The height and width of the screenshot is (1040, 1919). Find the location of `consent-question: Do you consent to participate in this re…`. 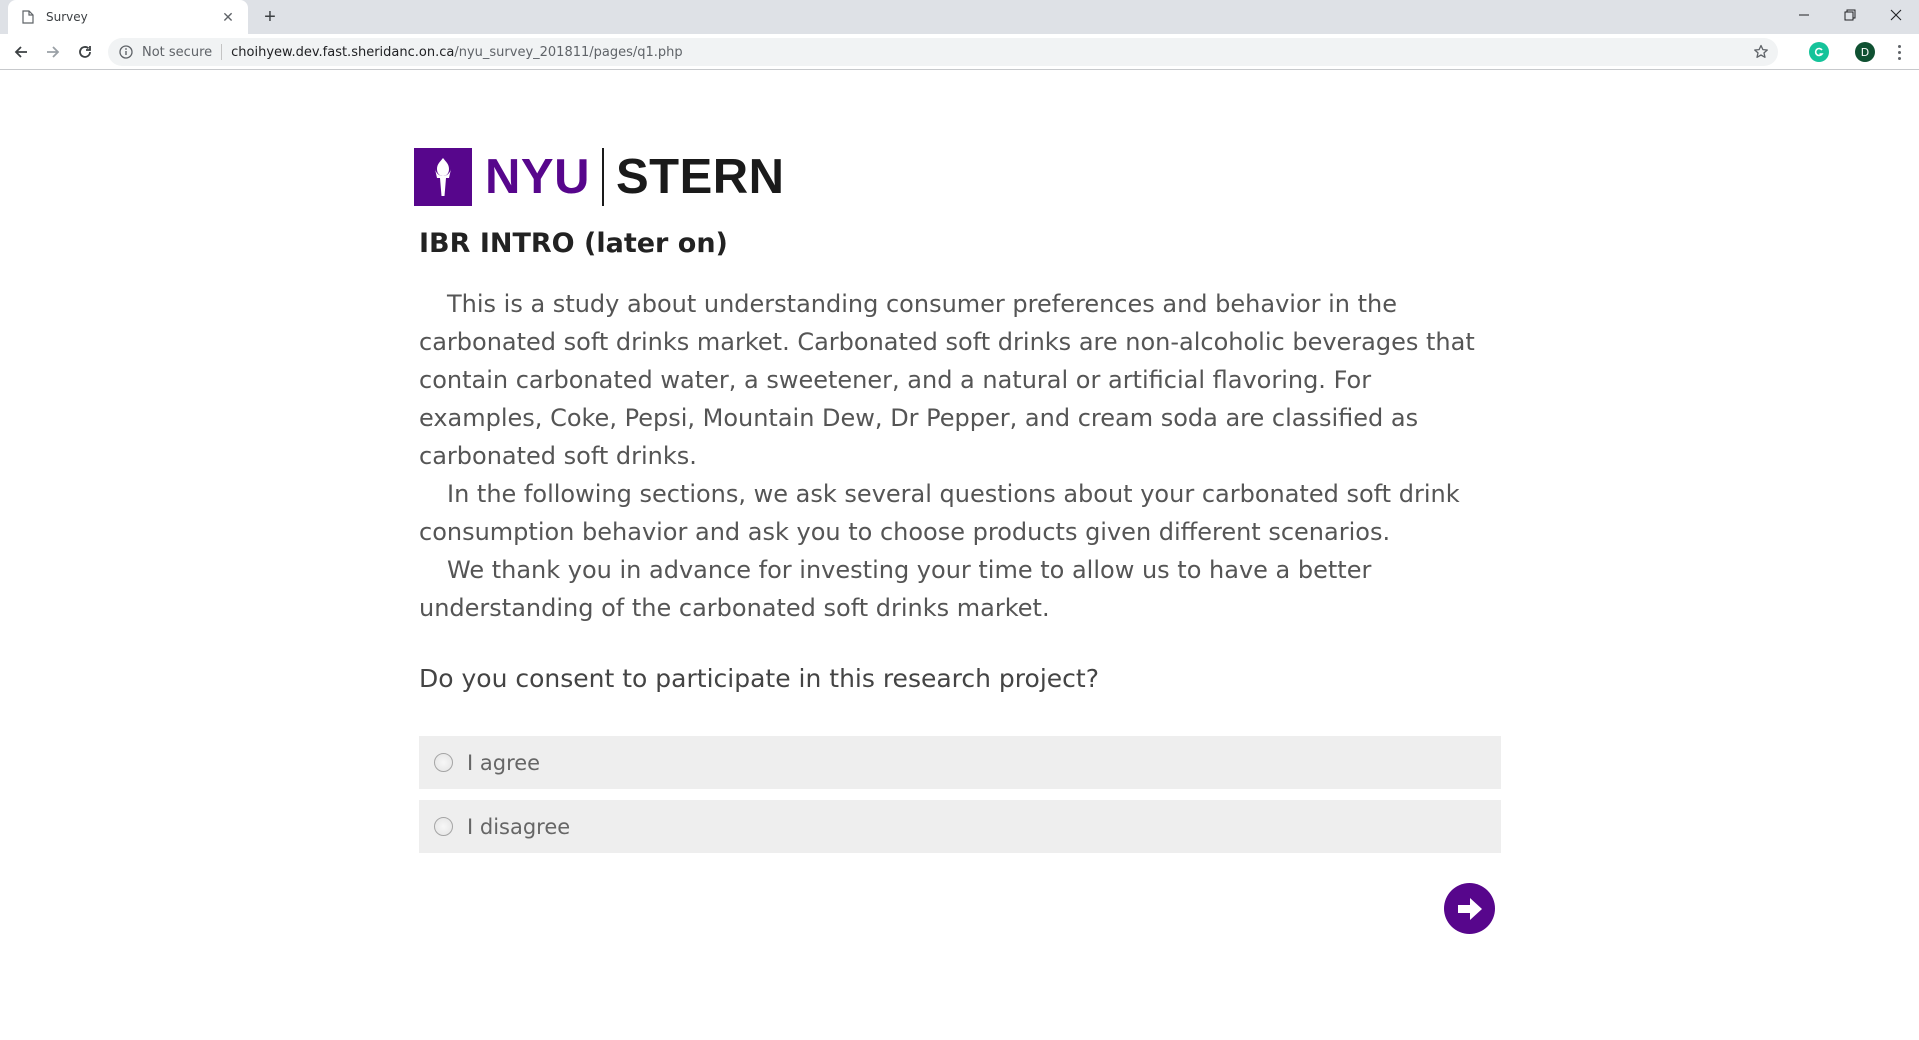

consent-question: Do you consent to participate in this re… is located at coordinates (759, 678).